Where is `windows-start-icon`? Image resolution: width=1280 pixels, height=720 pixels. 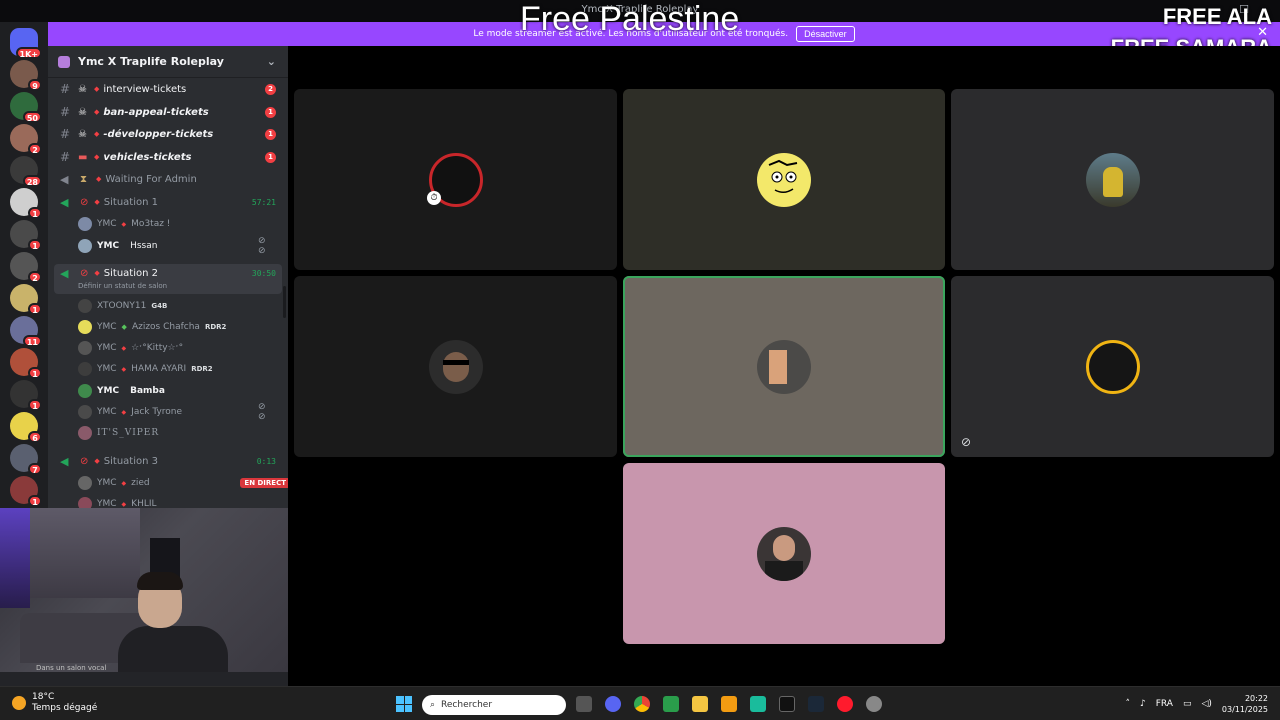 windows-start-icon is located at coordinates (404, 704).